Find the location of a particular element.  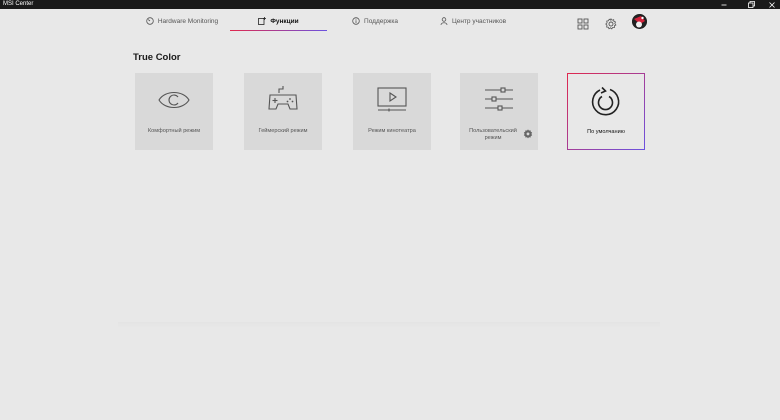

tab-functions: Функции is located at coordinates (278, 21).